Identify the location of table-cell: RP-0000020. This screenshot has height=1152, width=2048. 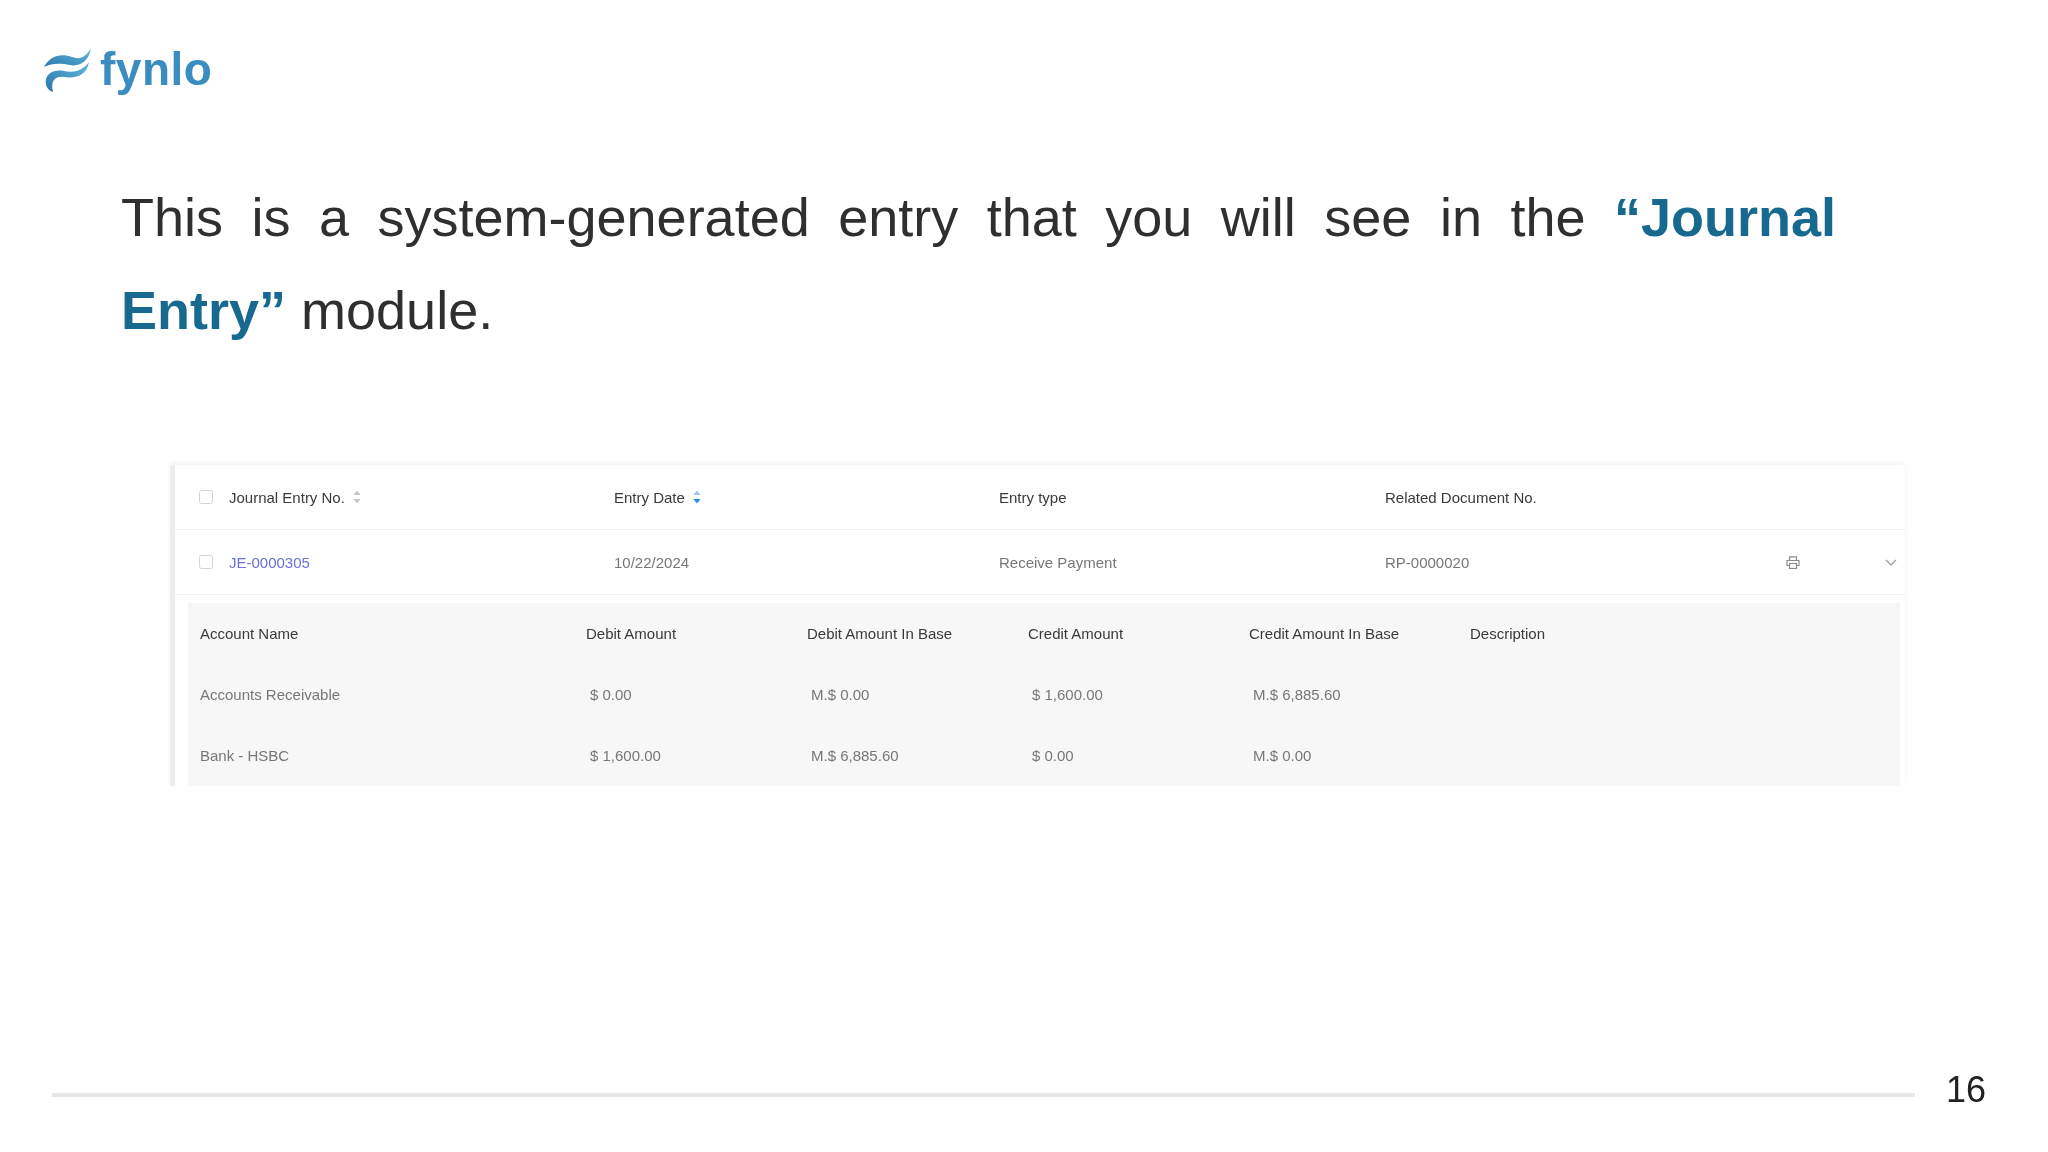
(1427, 562).